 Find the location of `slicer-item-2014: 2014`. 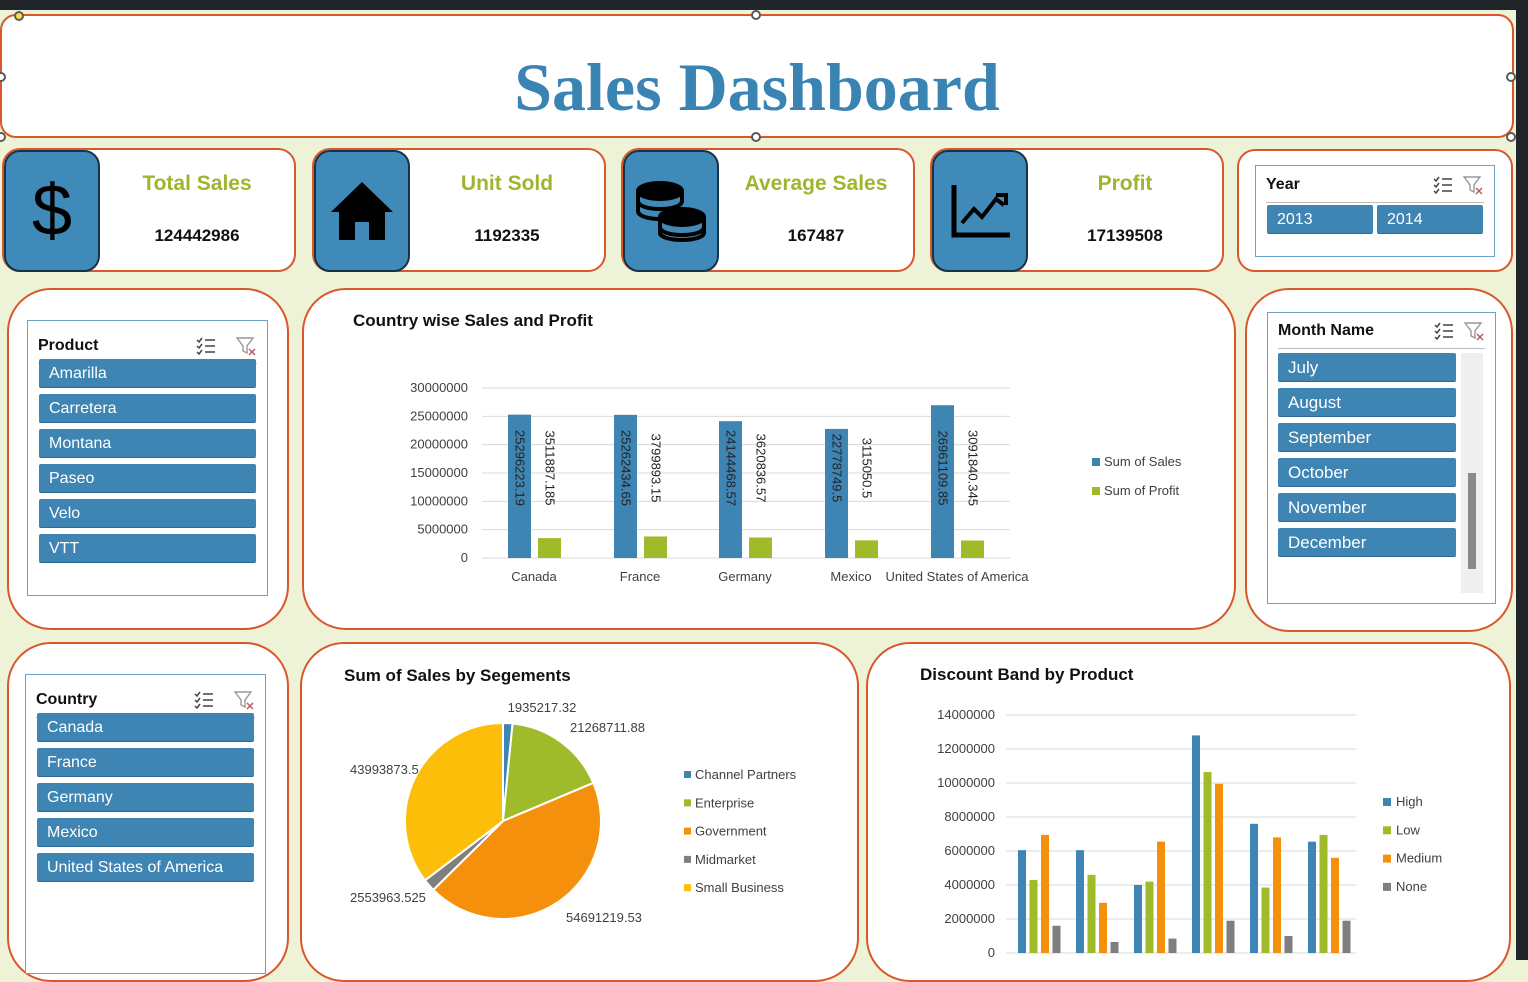

slicer-item-2014: 2014 is located at coordinates (1430, 219).